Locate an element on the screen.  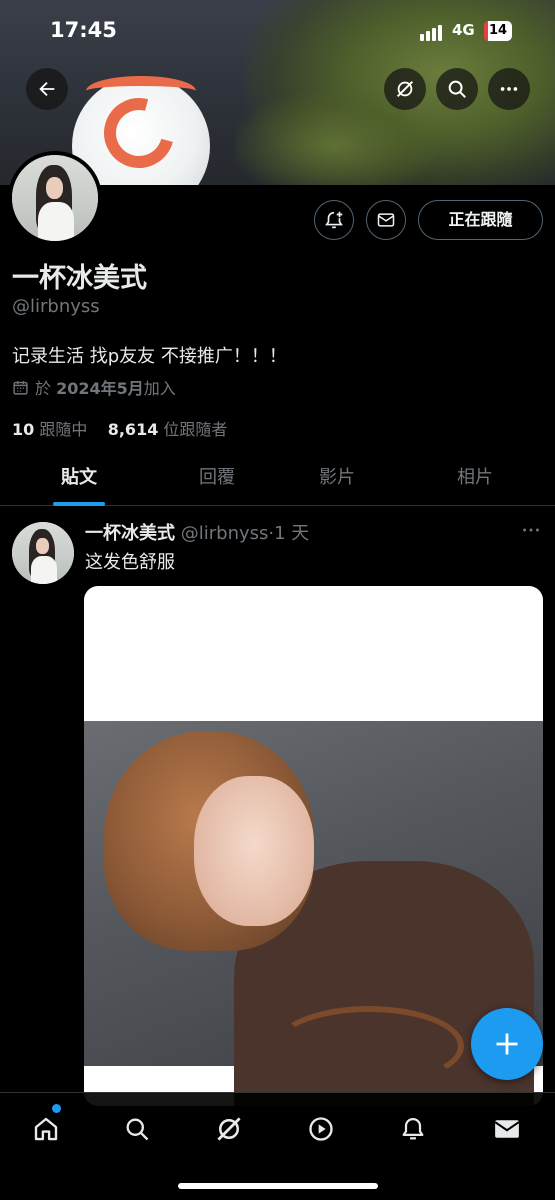
nav-grok is located at coordinates (229, 1129).